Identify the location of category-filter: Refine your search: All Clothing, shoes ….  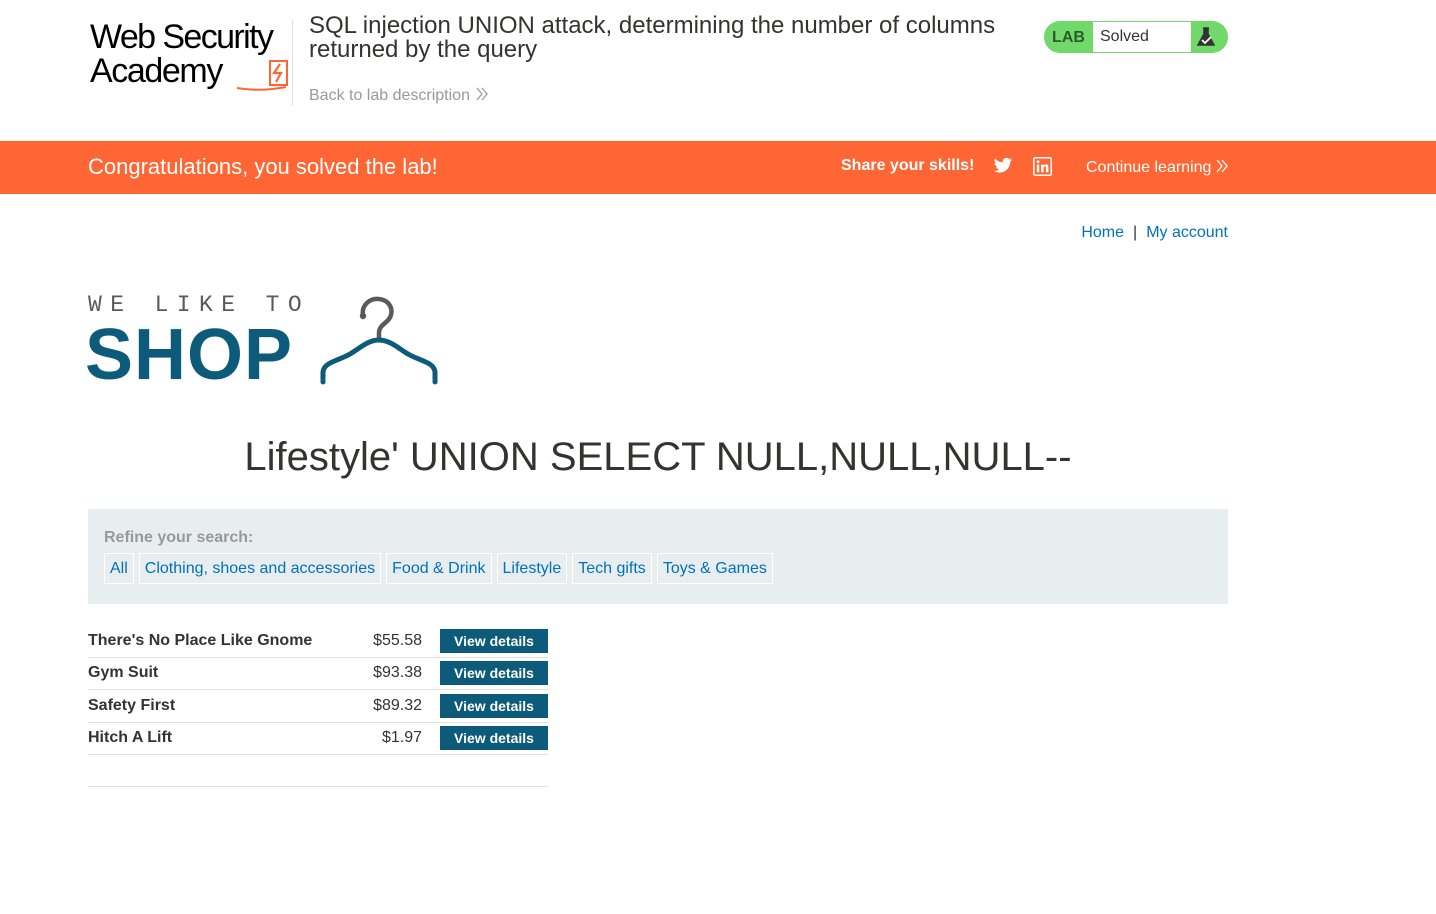
(658, 556).